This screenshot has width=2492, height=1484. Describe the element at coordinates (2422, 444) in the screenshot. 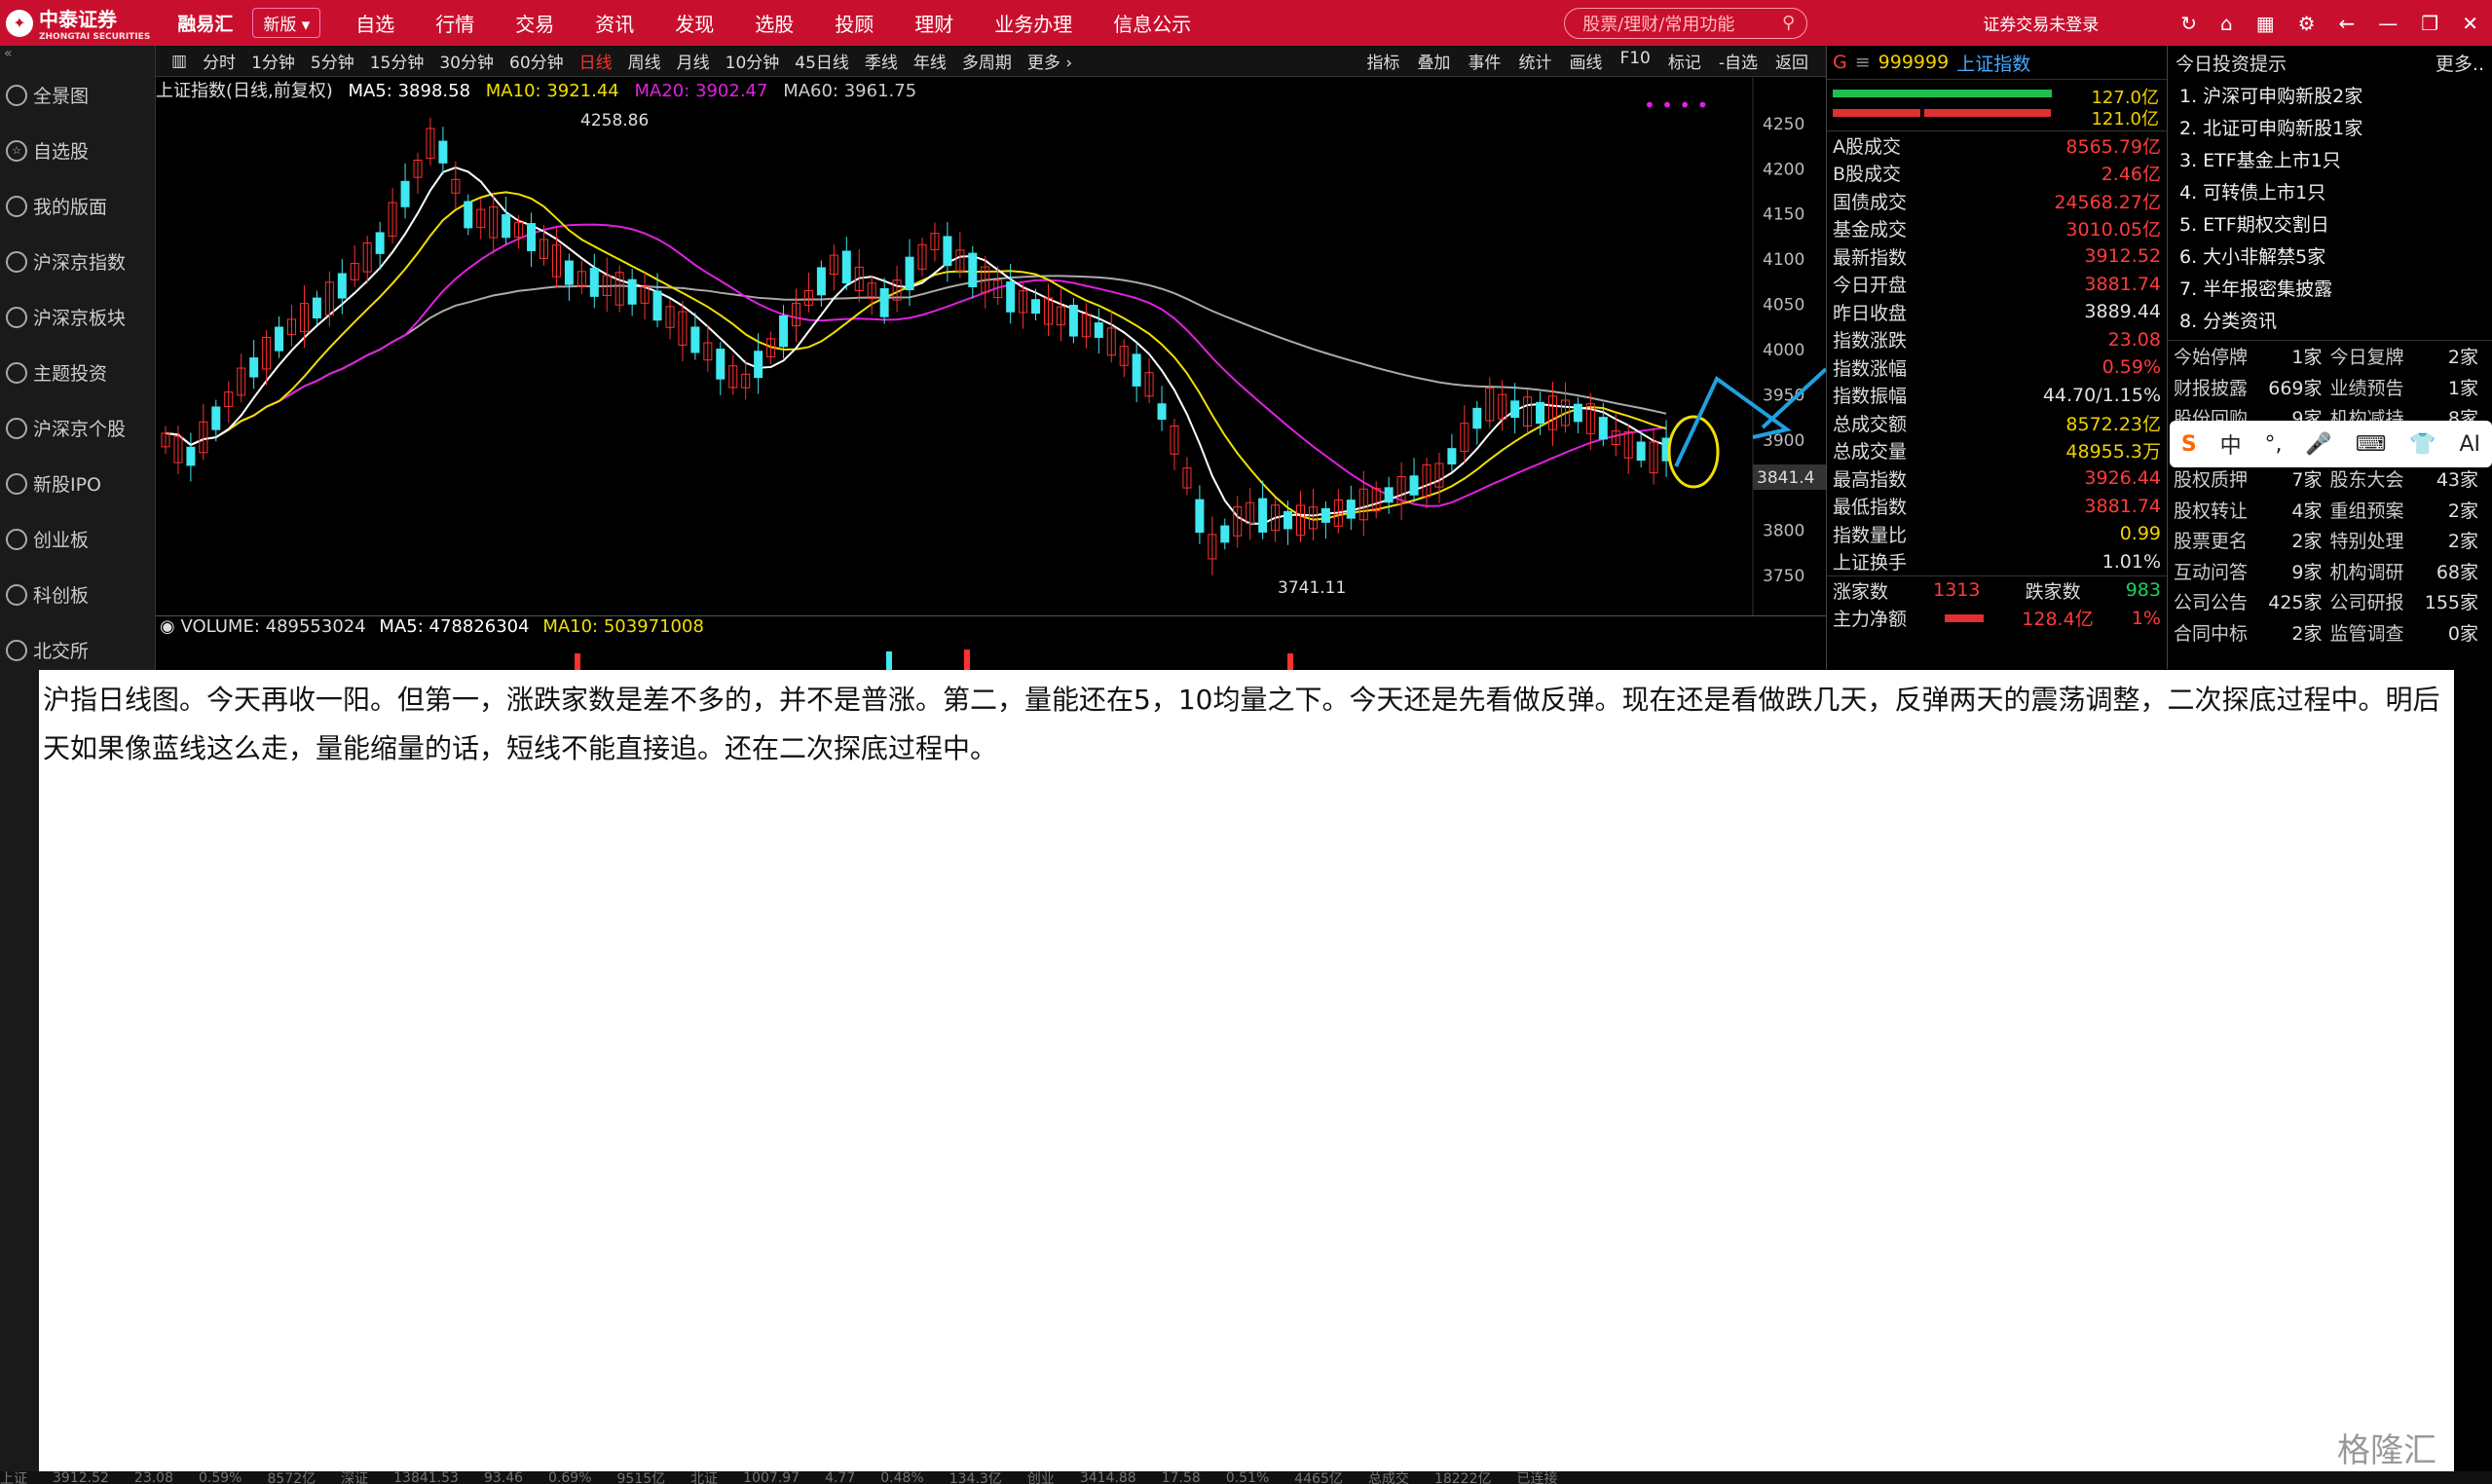

I see `skin-icon: 👕` at that location.